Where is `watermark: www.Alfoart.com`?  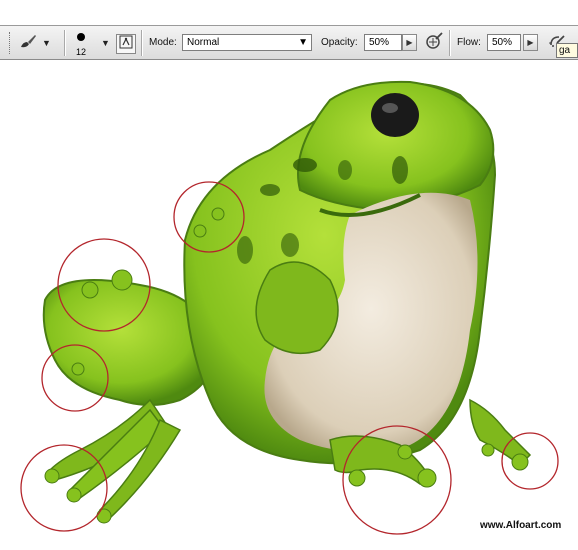 watermark: www.Alfoart.com is located at coordinates (521, 525).